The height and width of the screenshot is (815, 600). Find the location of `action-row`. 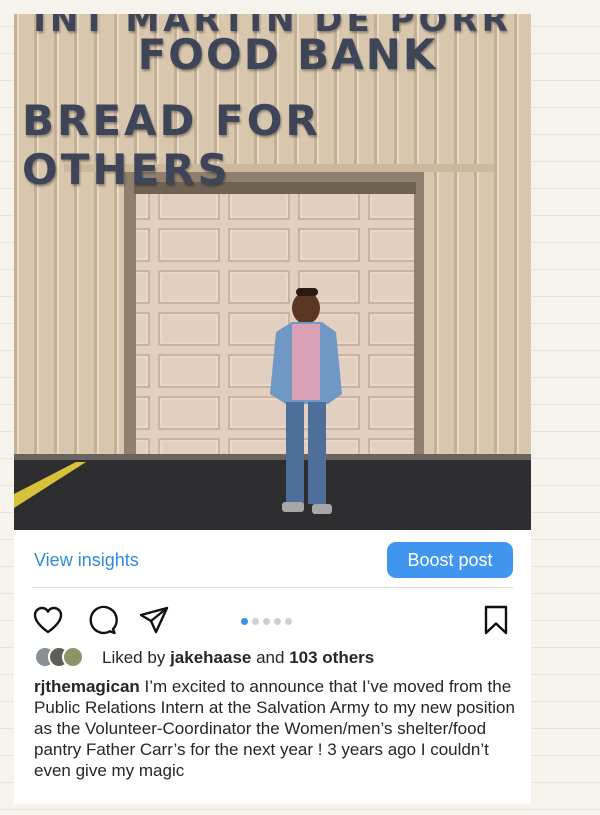

action-row is located at coordinates (272, 616).